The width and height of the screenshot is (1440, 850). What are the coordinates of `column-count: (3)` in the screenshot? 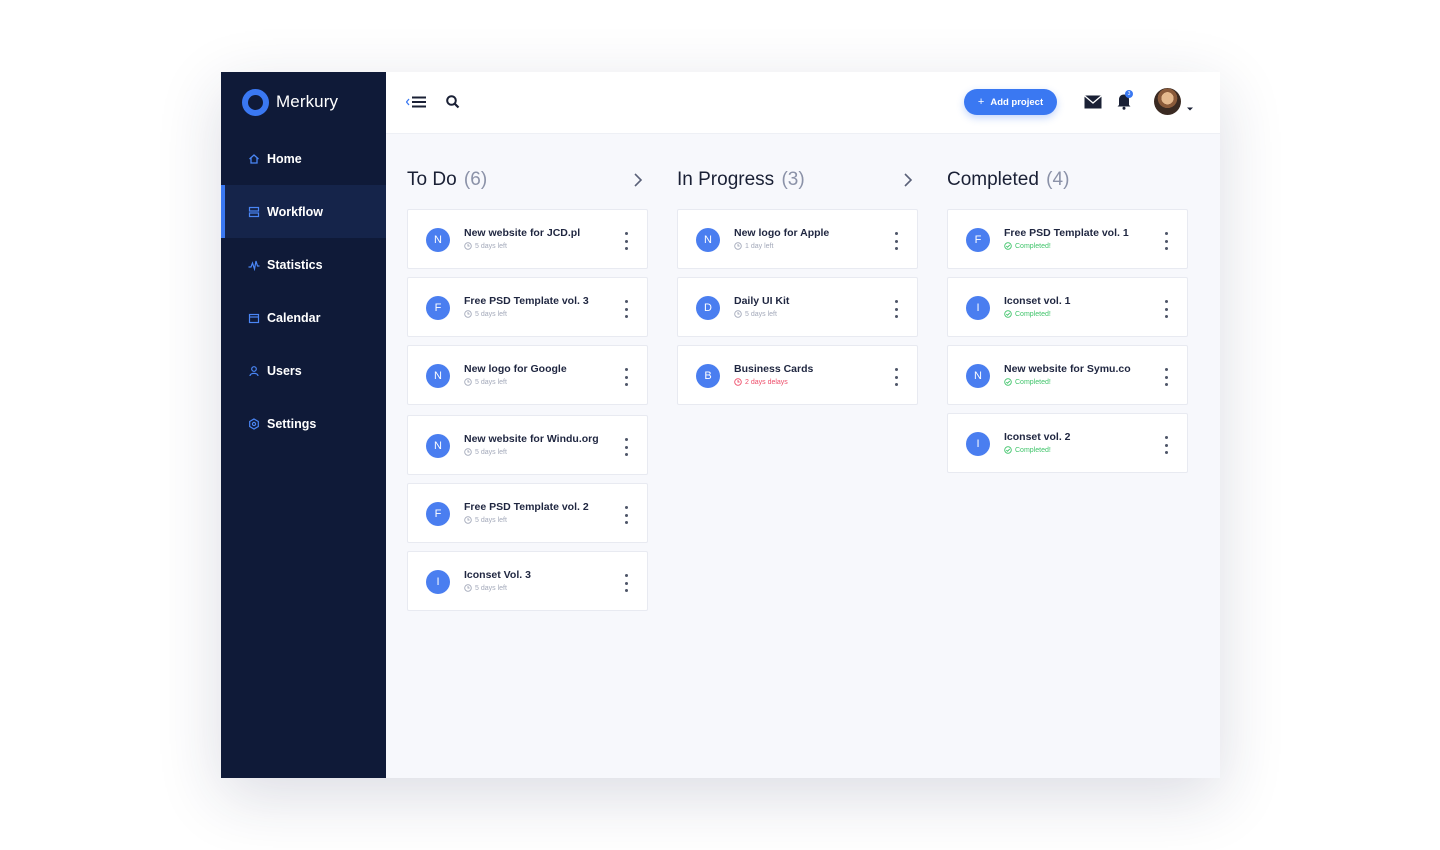 It's located at (793, 179).